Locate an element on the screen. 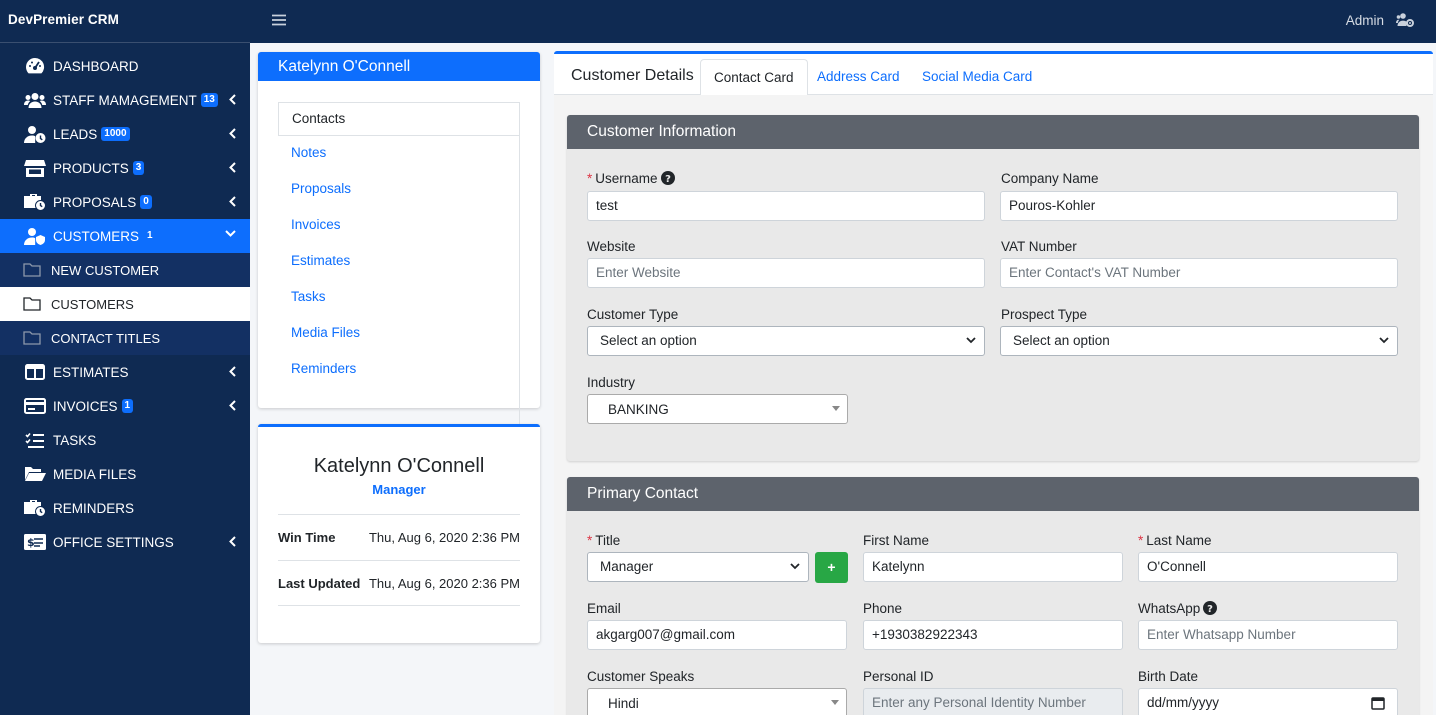  customer-speaks-select: Hindi is located at coordinates (717, 701).